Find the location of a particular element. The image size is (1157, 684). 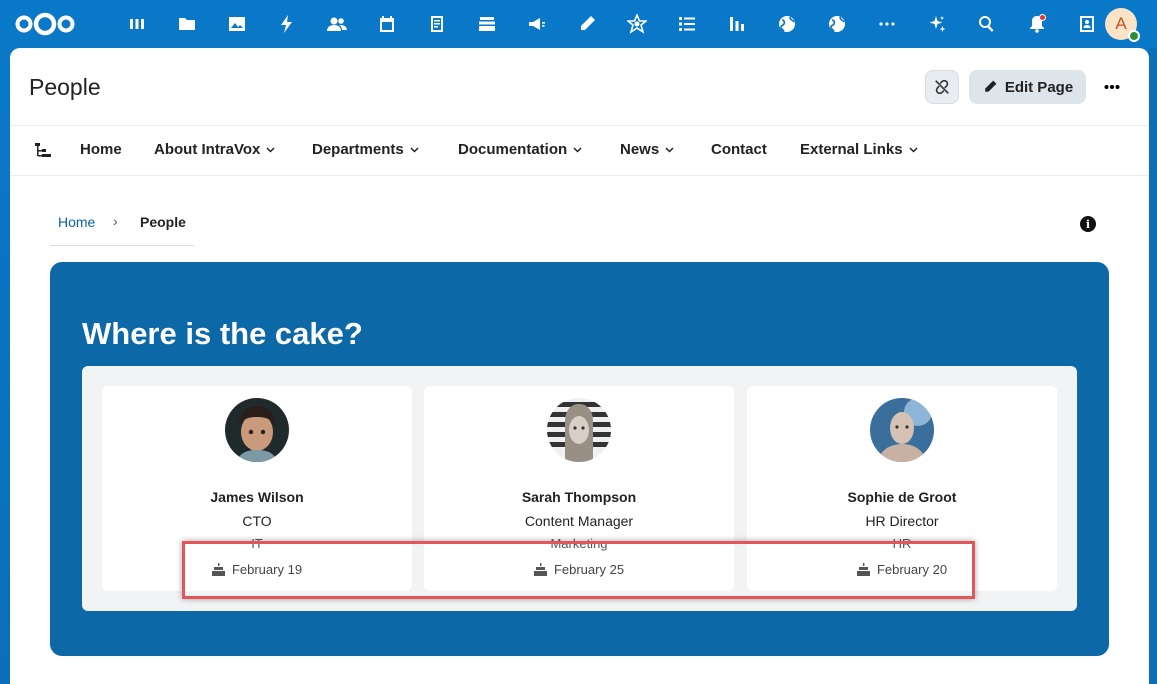

section-title: Where is the cake? is located at coordinates (222, 333).